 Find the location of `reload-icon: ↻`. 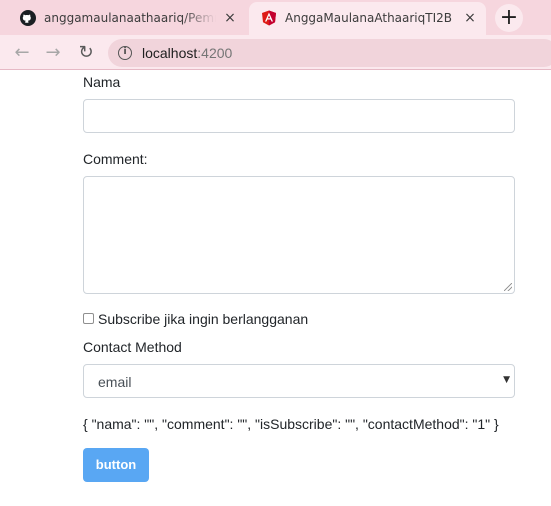

reload-icon: ↻ is located at coordinates (86, 53).